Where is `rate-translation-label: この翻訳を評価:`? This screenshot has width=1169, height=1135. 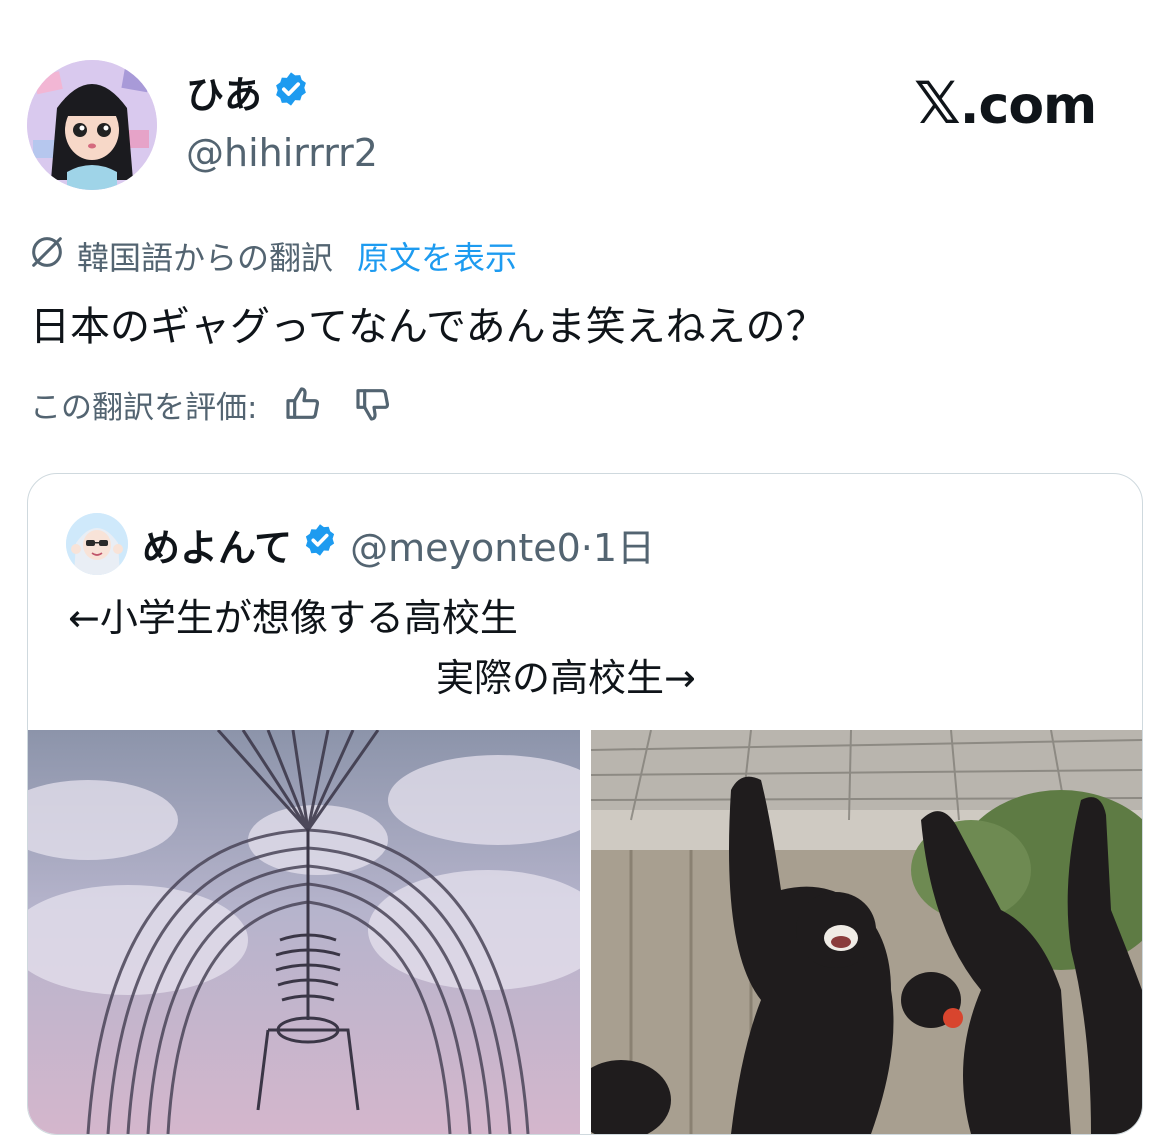 rate-translation-label: この翻訳を評価: is located at coordinates (144, 407).